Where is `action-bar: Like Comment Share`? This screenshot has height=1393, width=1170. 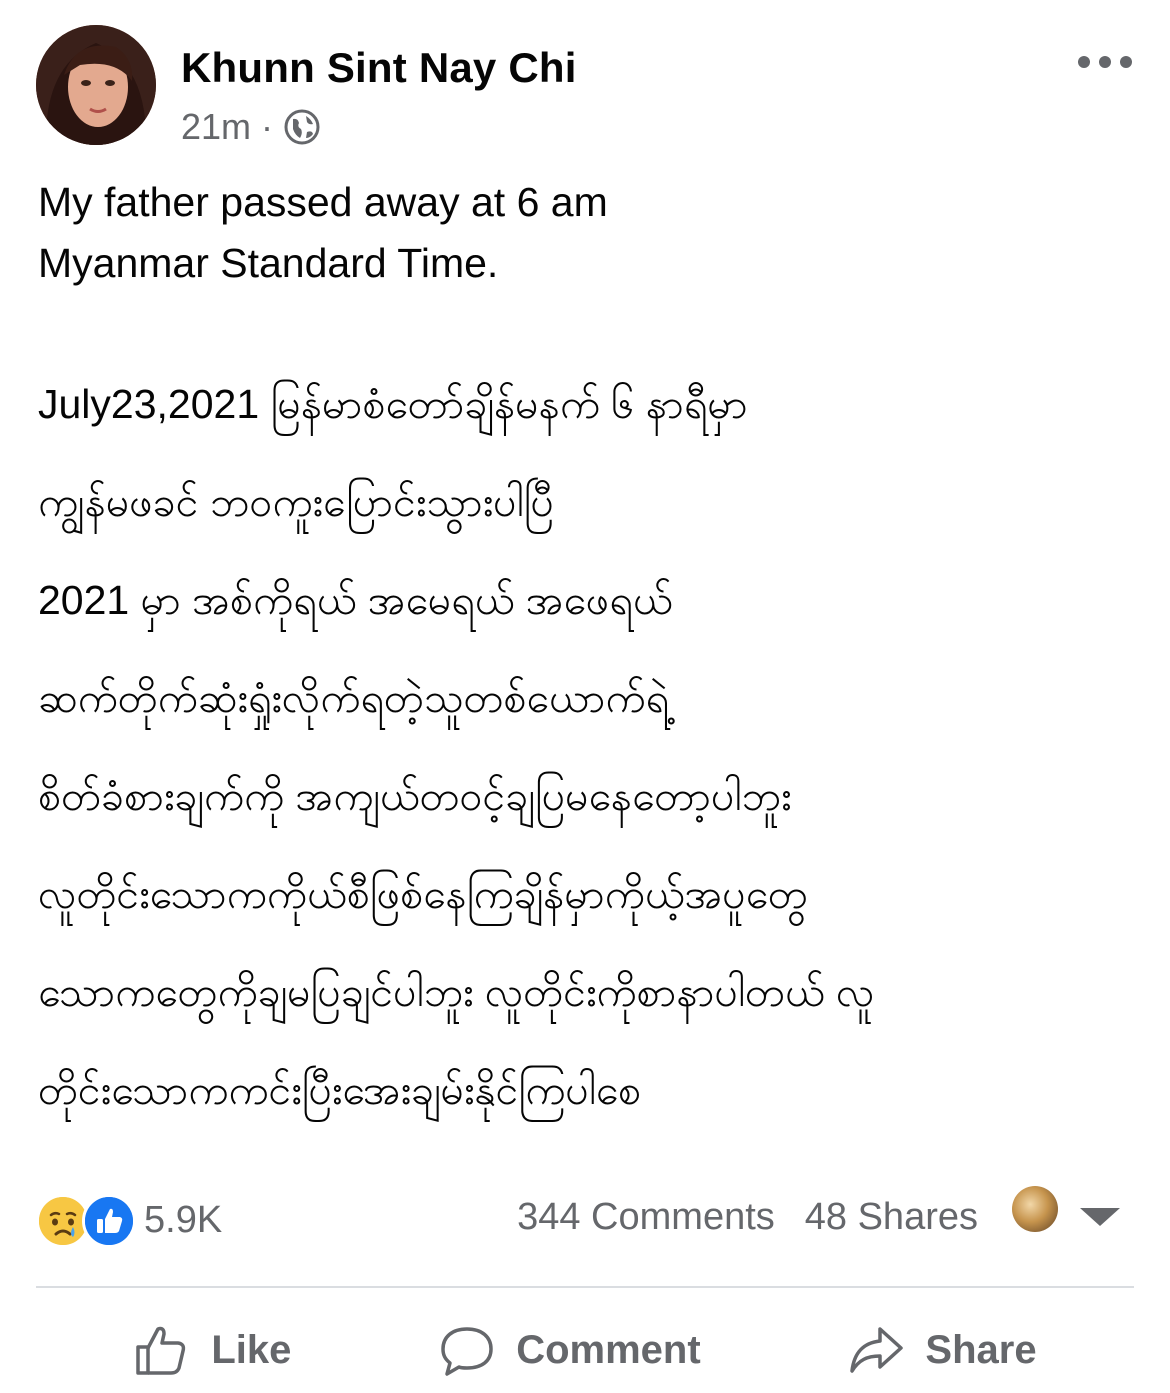
action-bar: Like Comment Share is located at coordinates (585, 1350).